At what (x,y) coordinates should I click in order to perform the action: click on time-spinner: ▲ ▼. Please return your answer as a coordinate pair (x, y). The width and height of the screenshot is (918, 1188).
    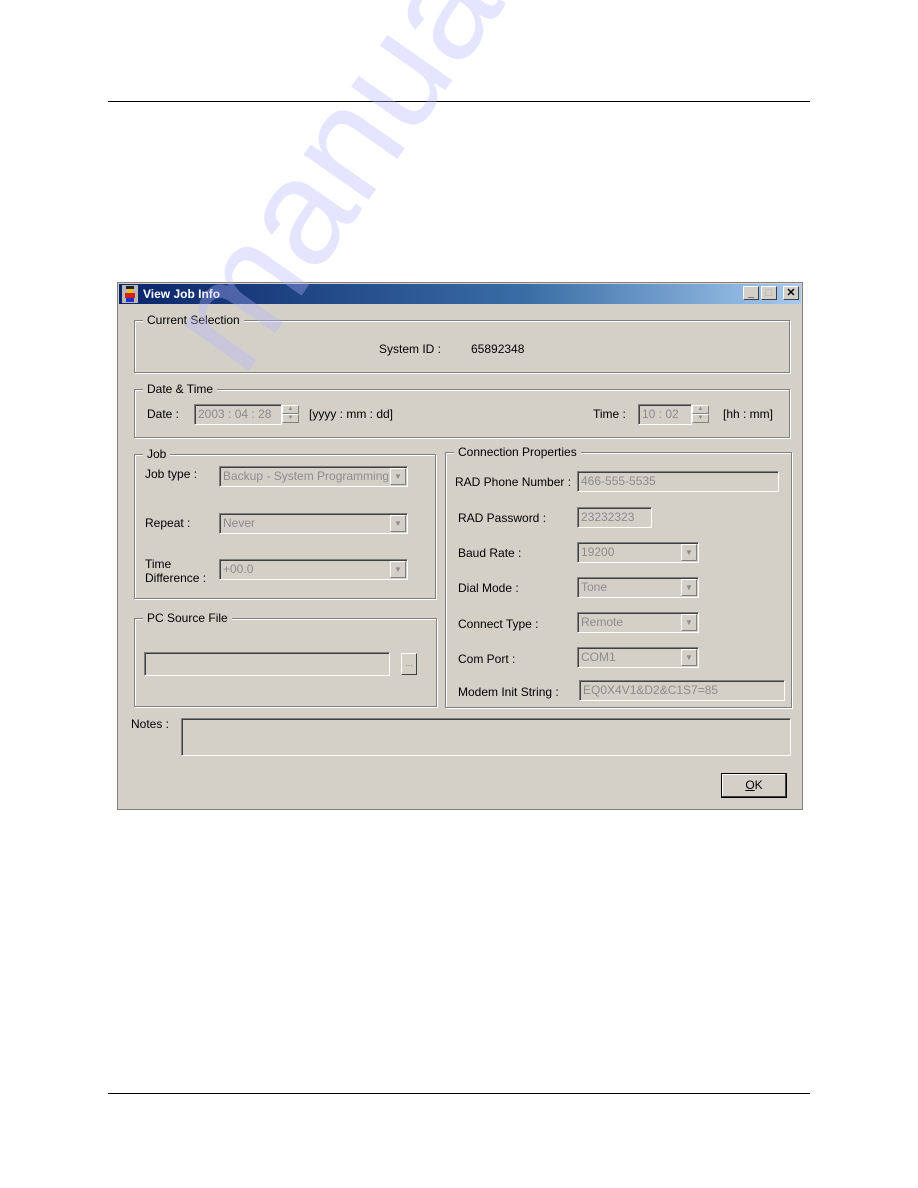
    Looking at the image, I should click on (700, 414).